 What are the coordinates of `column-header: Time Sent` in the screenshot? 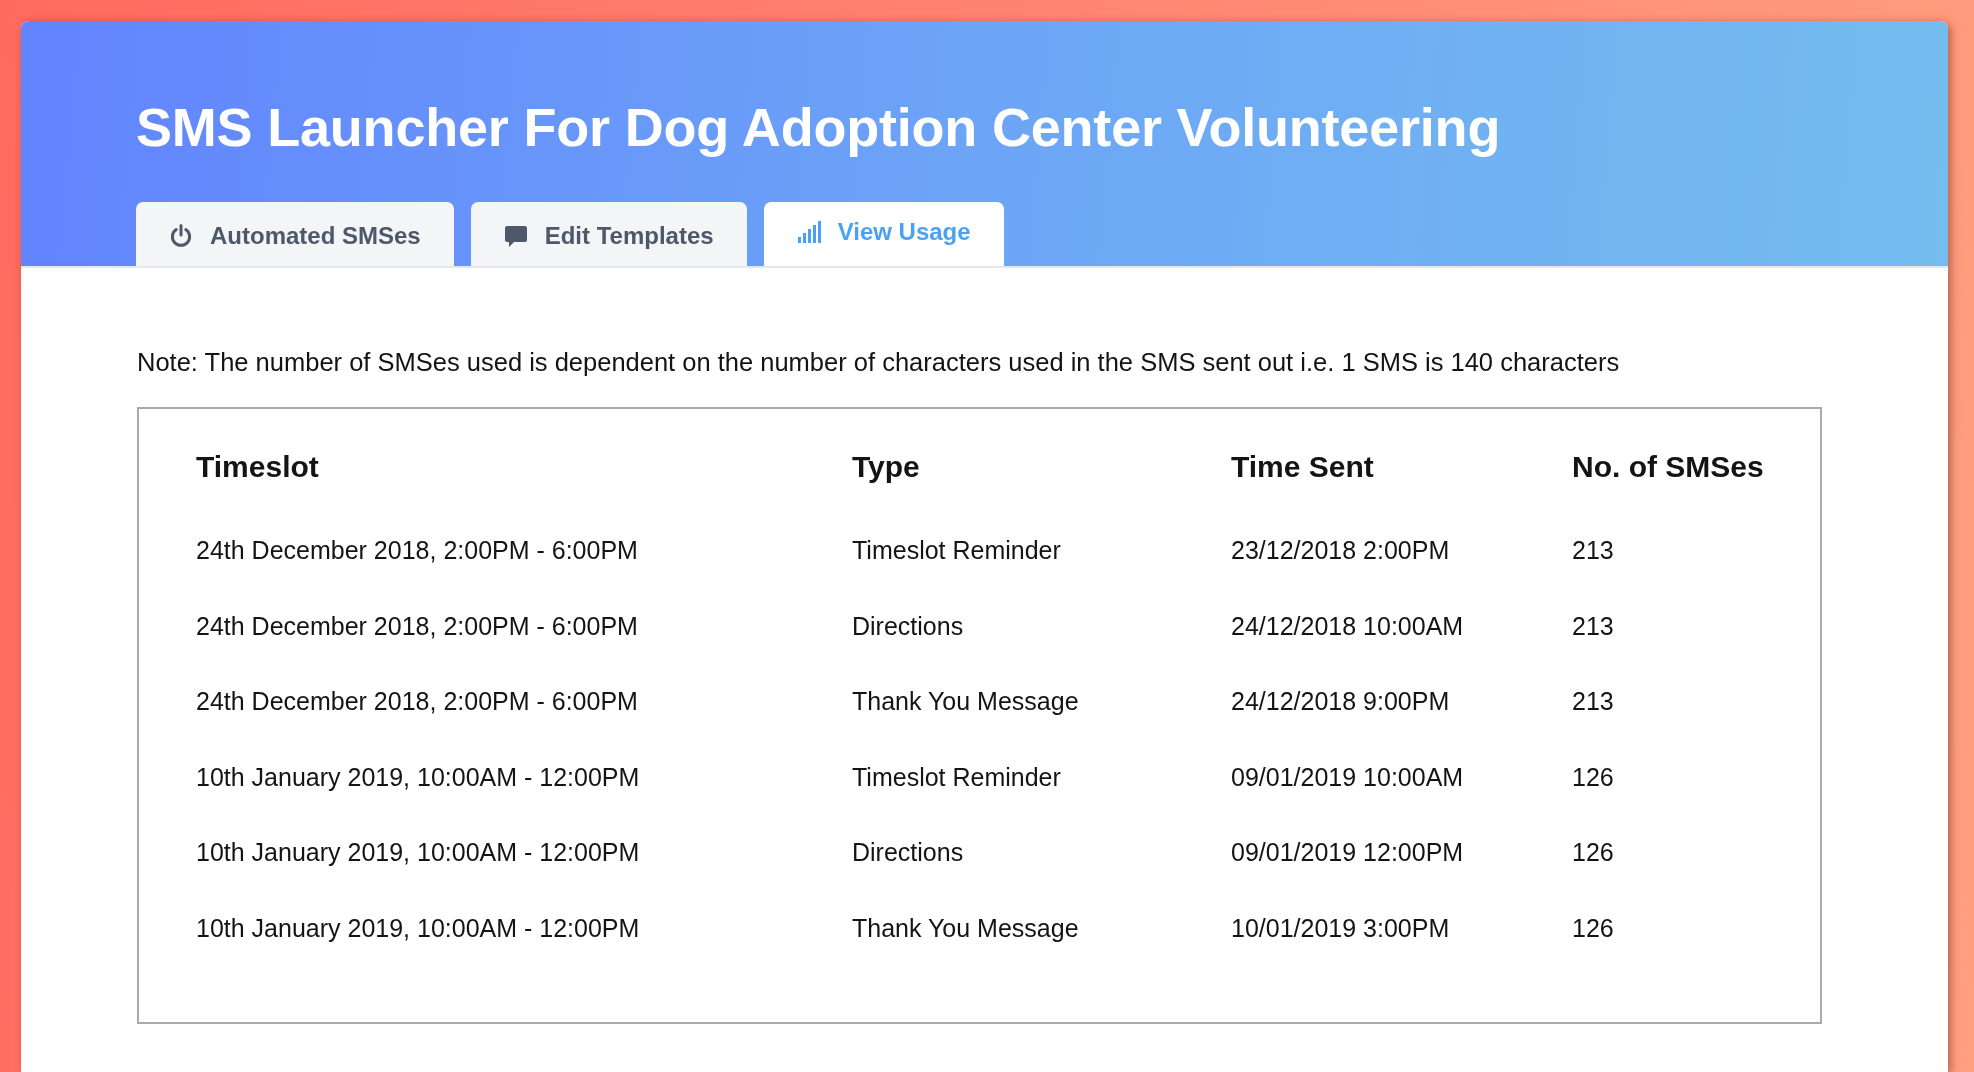 It's located at (1303, 467).